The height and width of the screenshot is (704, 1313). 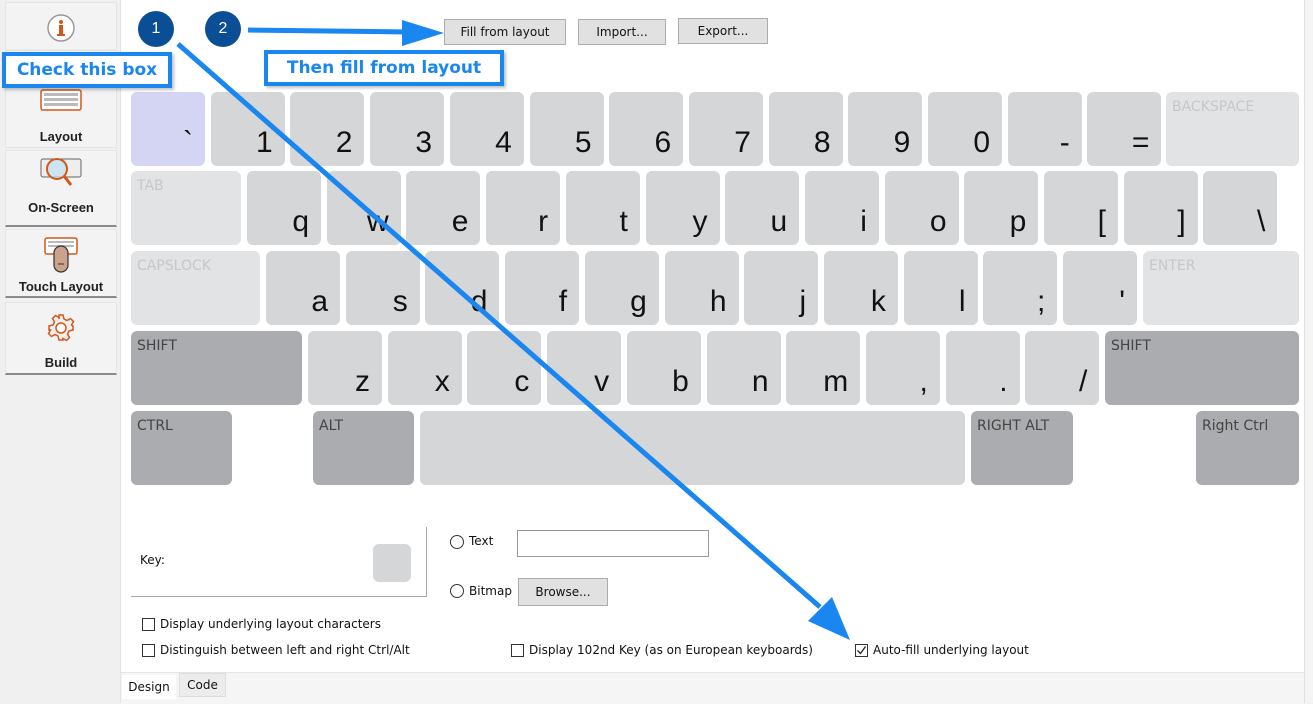 What do you see at coordinates (504, 368) in the screenshot?
I see `key: c` at bounding box center [504, 368].